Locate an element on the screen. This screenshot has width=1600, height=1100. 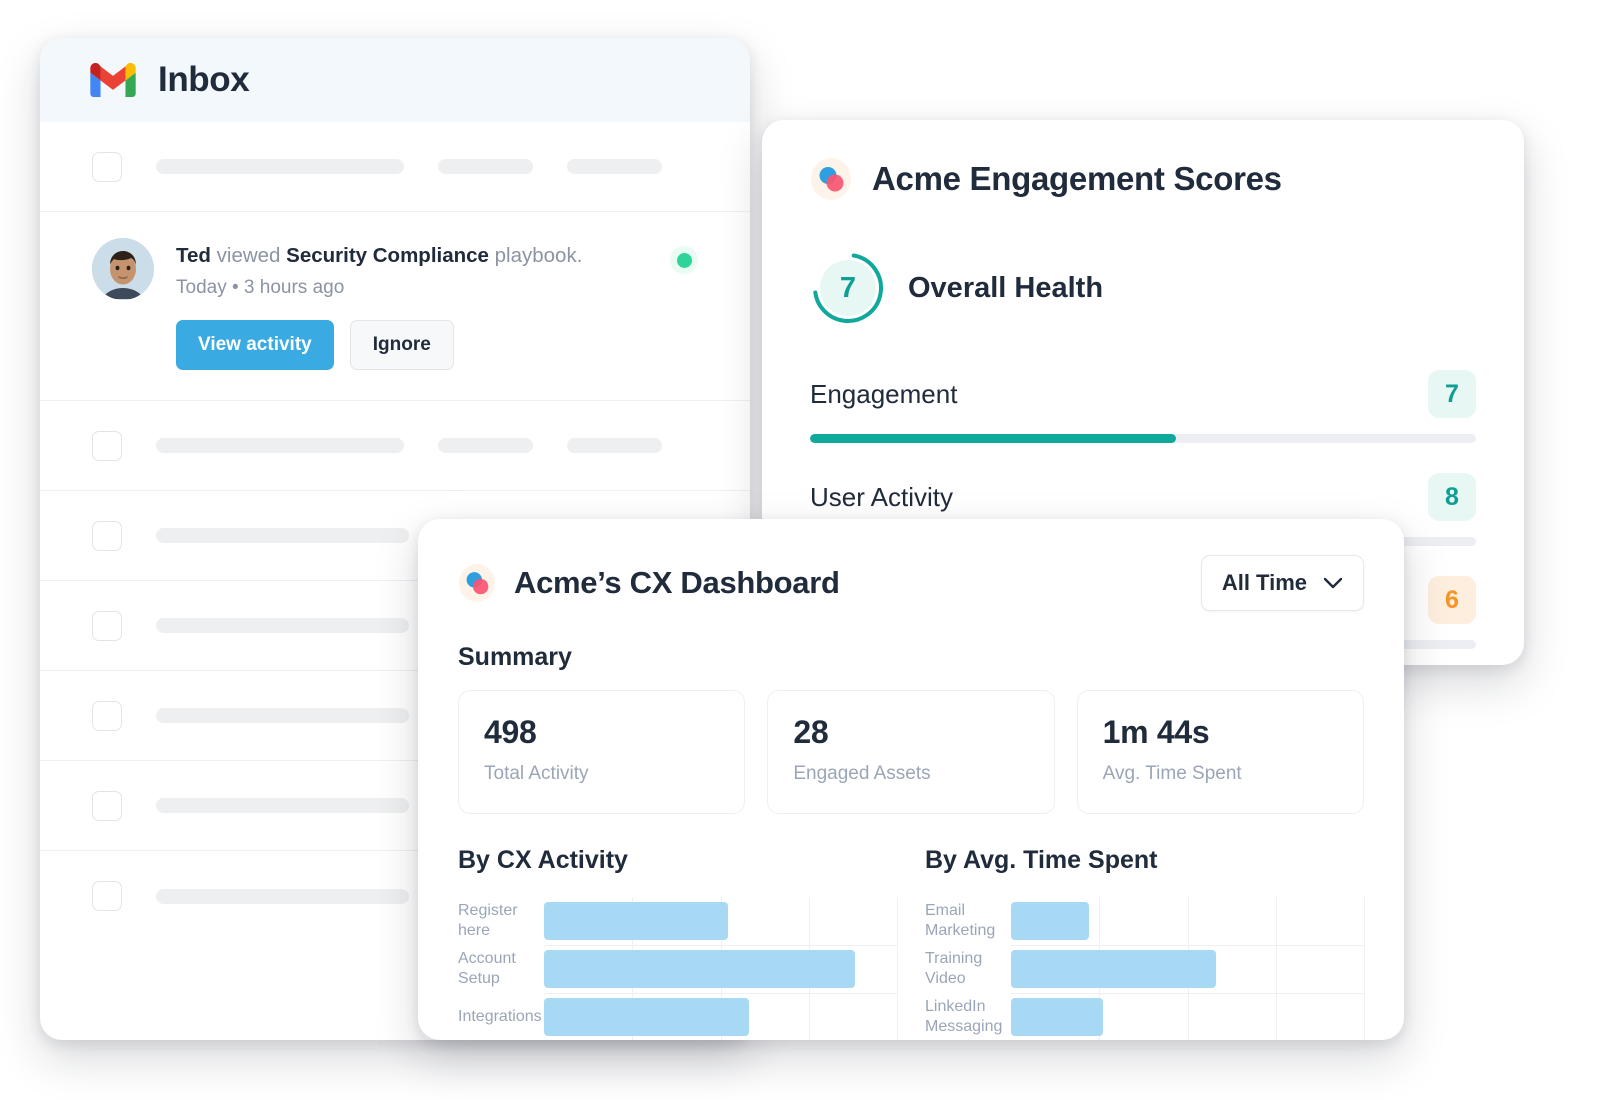
metric-label: Engagement is located at coordinates (884, 393).